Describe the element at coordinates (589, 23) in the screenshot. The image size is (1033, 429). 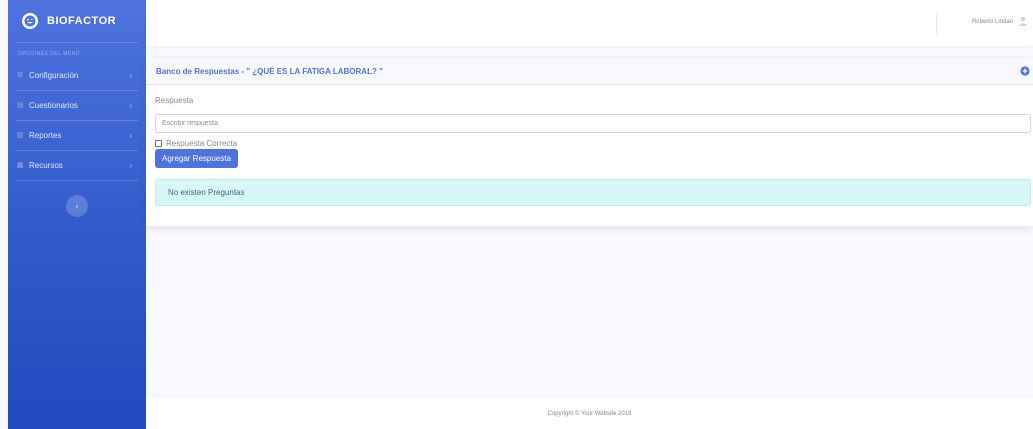
I see `topbar: Roberto Lindao` at that location.